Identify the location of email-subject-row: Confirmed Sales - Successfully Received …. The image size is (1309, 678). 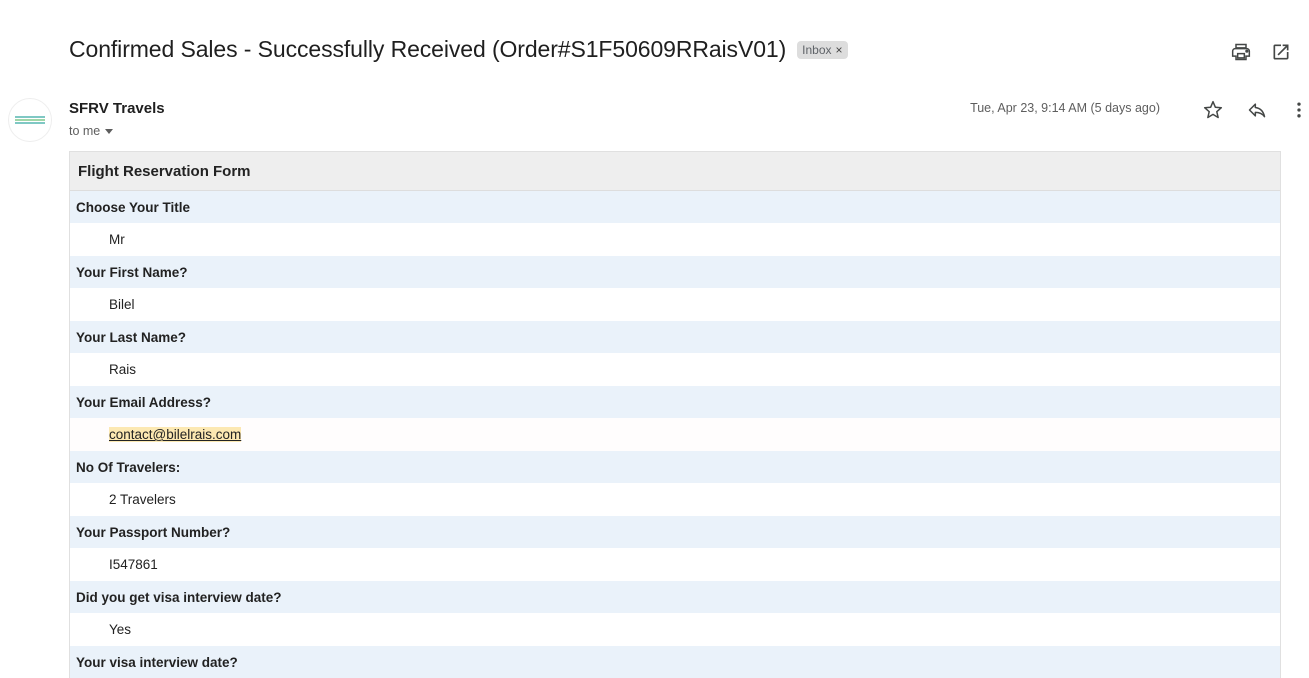
(458, 49).